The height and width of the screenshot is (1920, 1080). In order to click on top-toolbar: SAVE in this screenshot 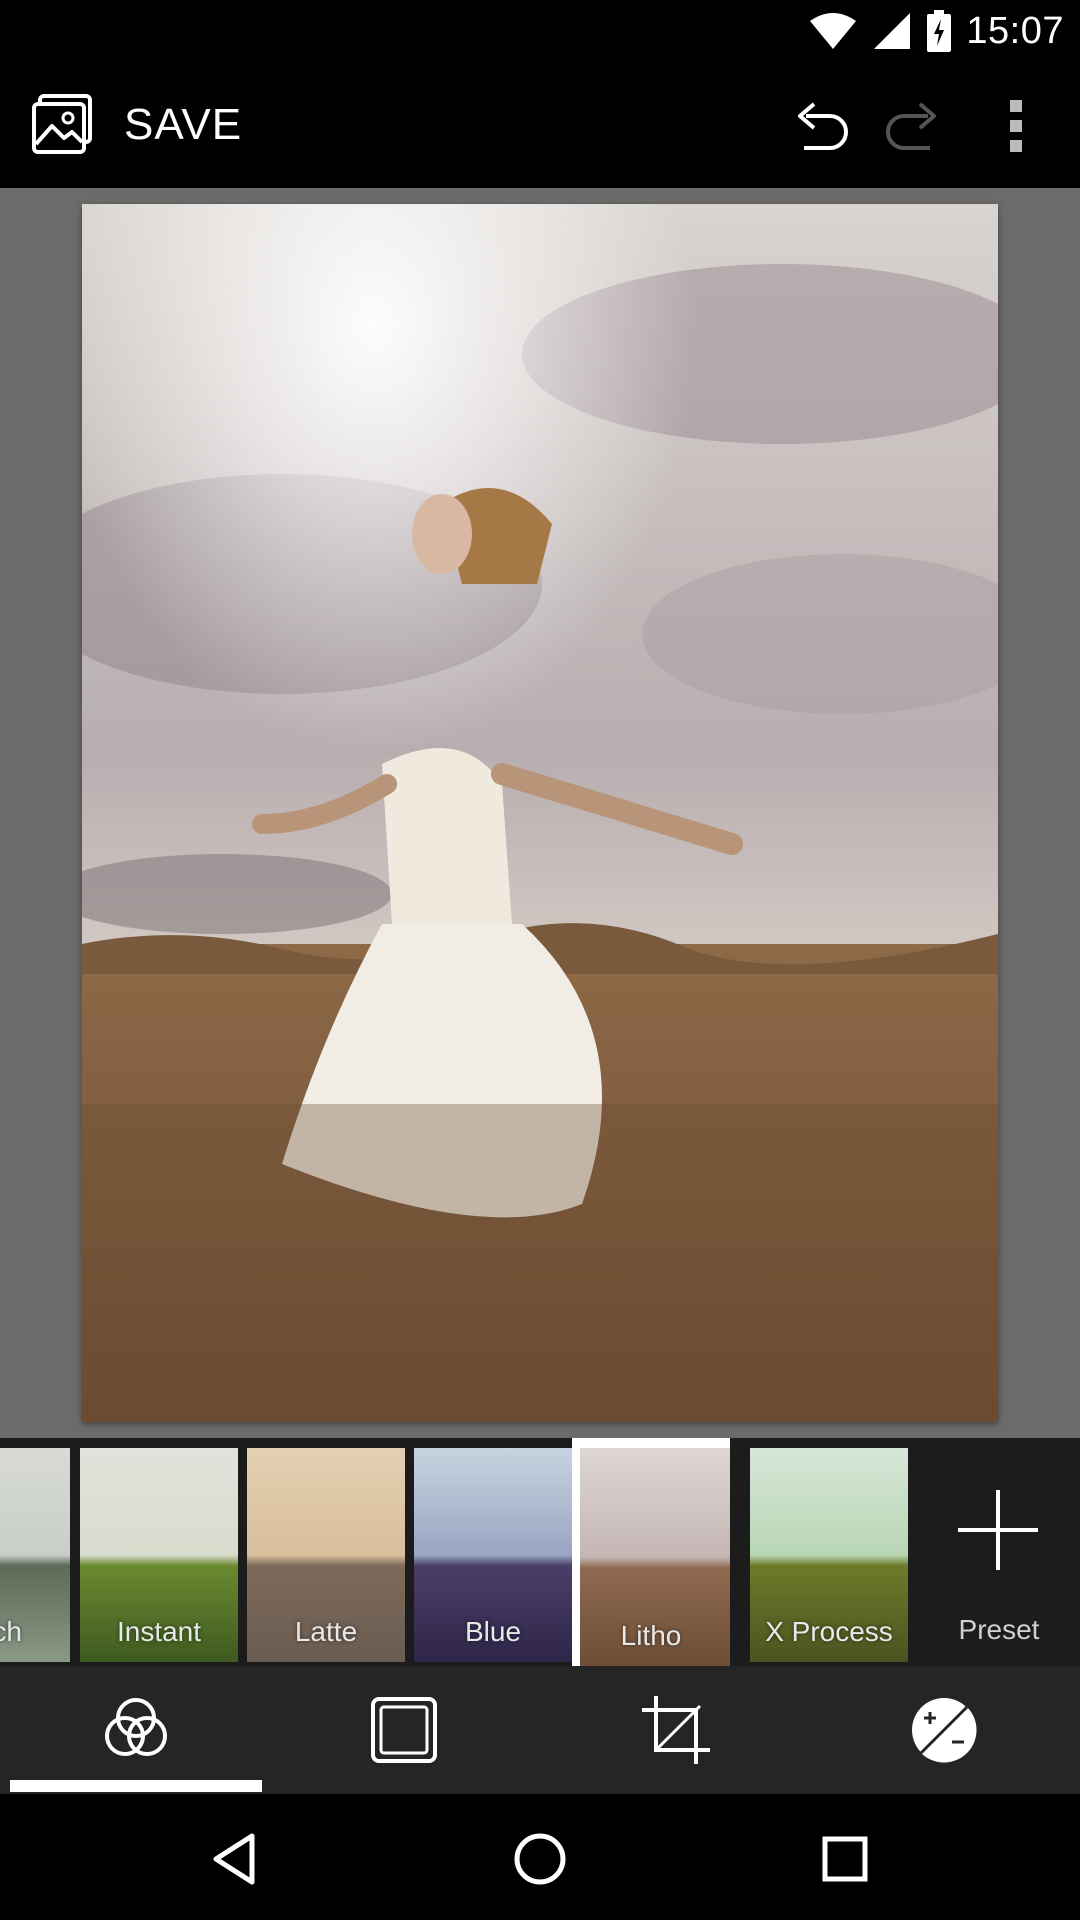, I will do `click(540, 125)`.